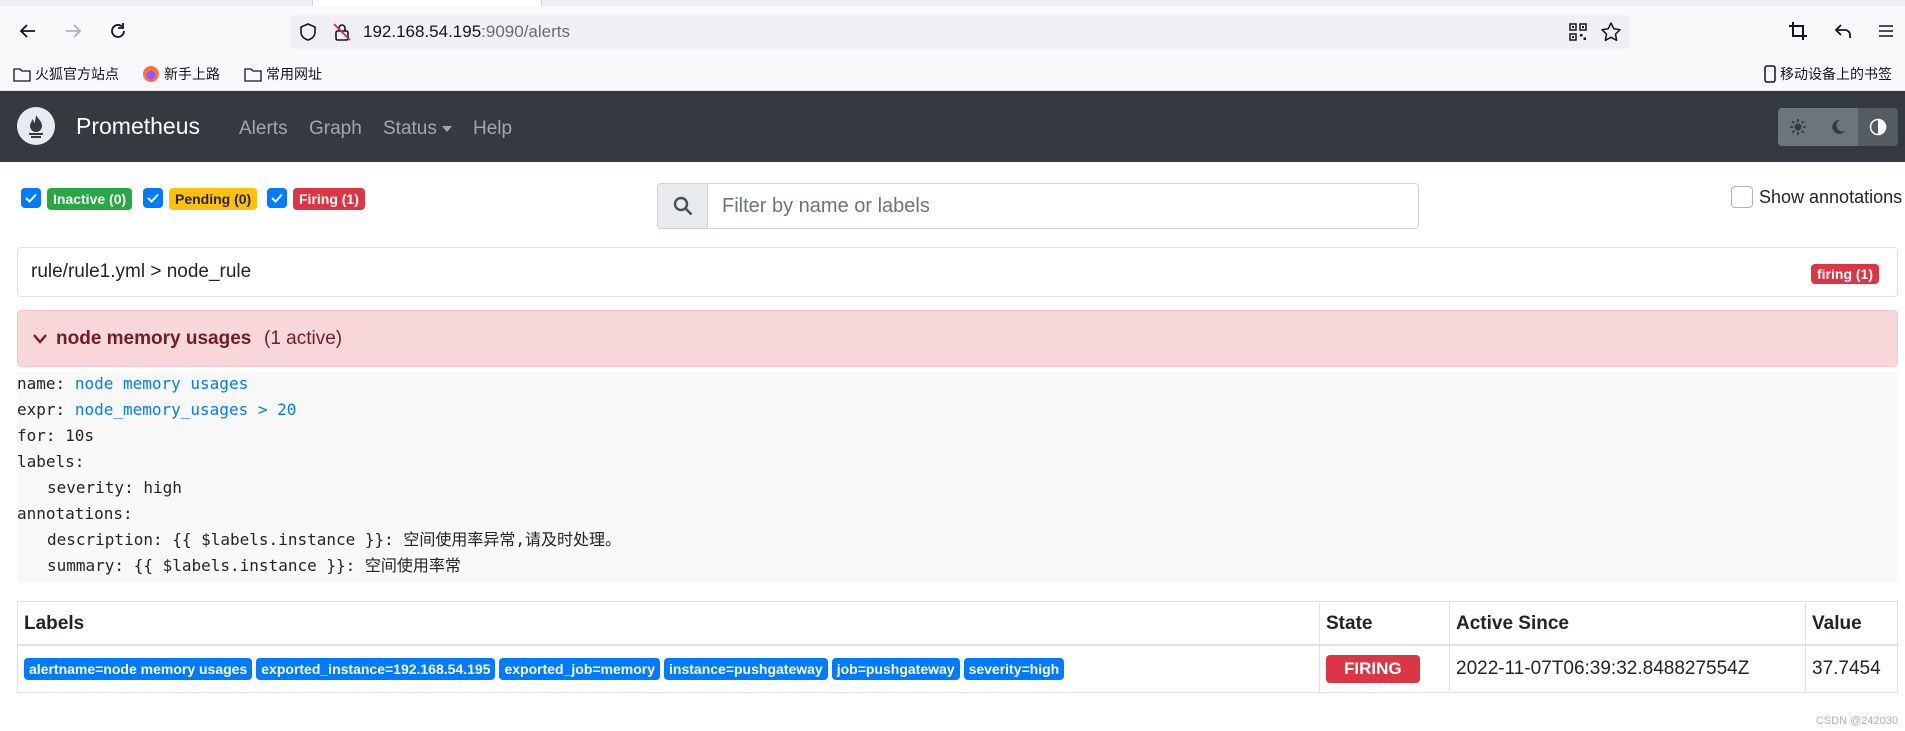 Image resolution: width=1905 pixels, height=731 pixels. What do you see at coordinates (1846, 668) in the screenshot?
I see `table-row-value: 37.7454` at bounding box center [1846, 668].